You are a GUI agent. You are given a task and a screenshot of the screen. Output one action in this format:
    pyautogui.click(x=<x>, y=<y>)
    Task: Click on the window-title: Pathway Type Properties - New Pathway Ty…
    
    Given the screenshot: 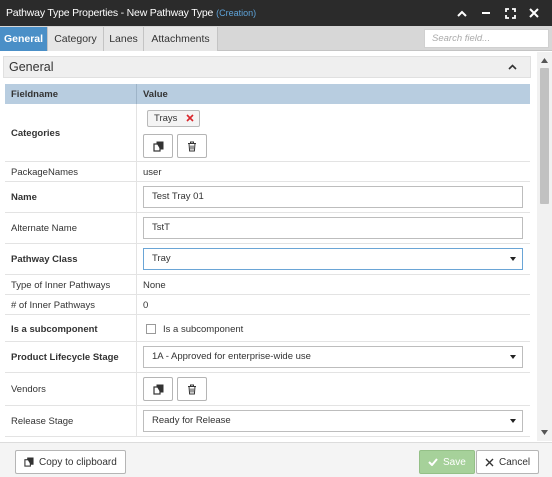 What is the action you would take?
    pyautogui.click(x=110, y=13)
    